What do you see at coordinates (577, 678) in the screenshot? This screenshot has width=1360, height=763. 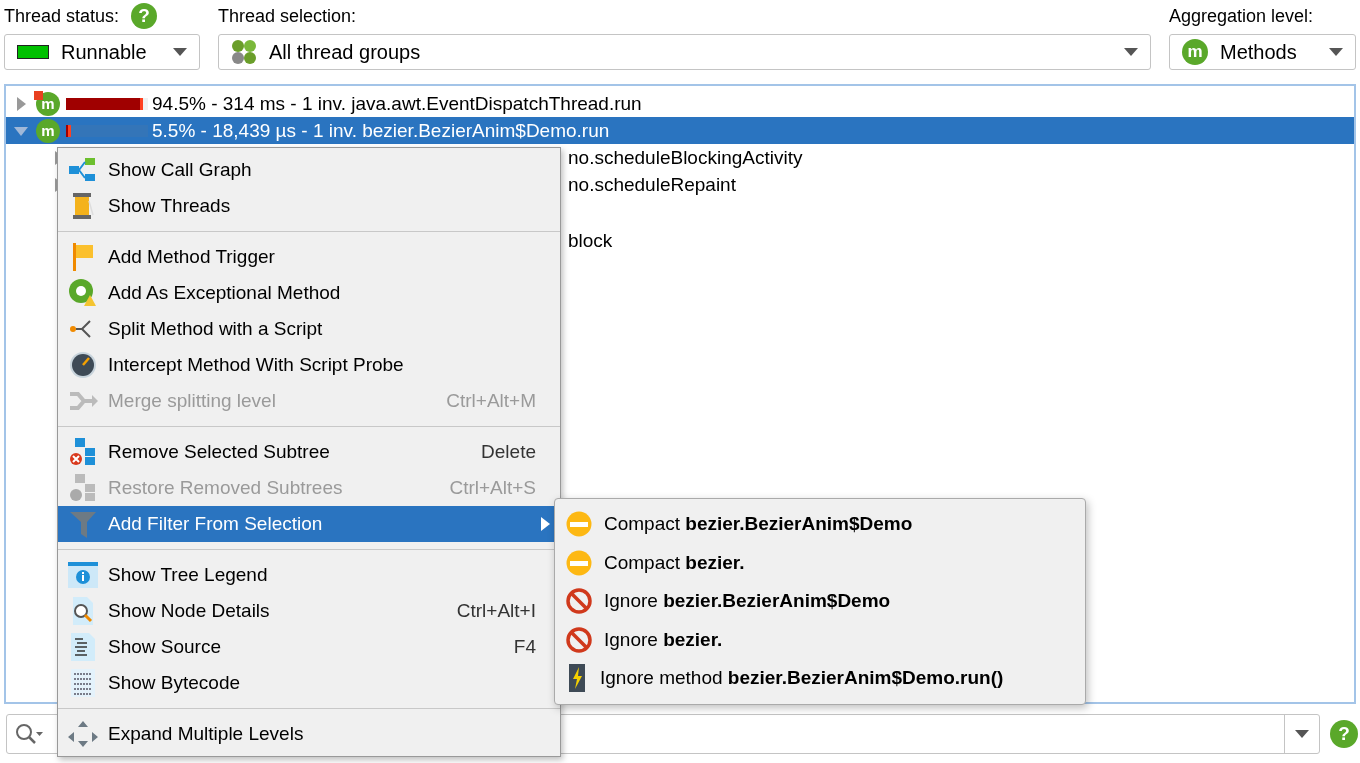 I see `lightning-chip-icon` at bounding box center [577, 678].